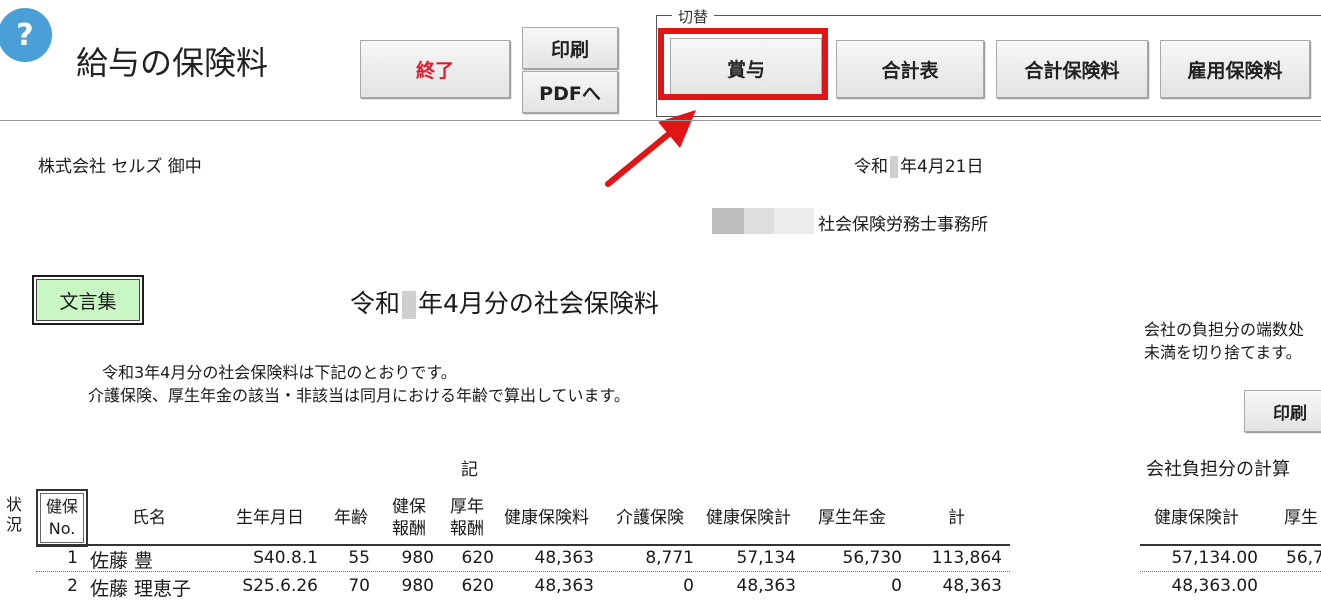 The width and height of the screenshot is (1321, 601). What do you see at coordinates (1224, 329) in the screenshot?
I see `rounding-note-line-1: 会社の負担分の端数处` at bounding box center [1224, 329].